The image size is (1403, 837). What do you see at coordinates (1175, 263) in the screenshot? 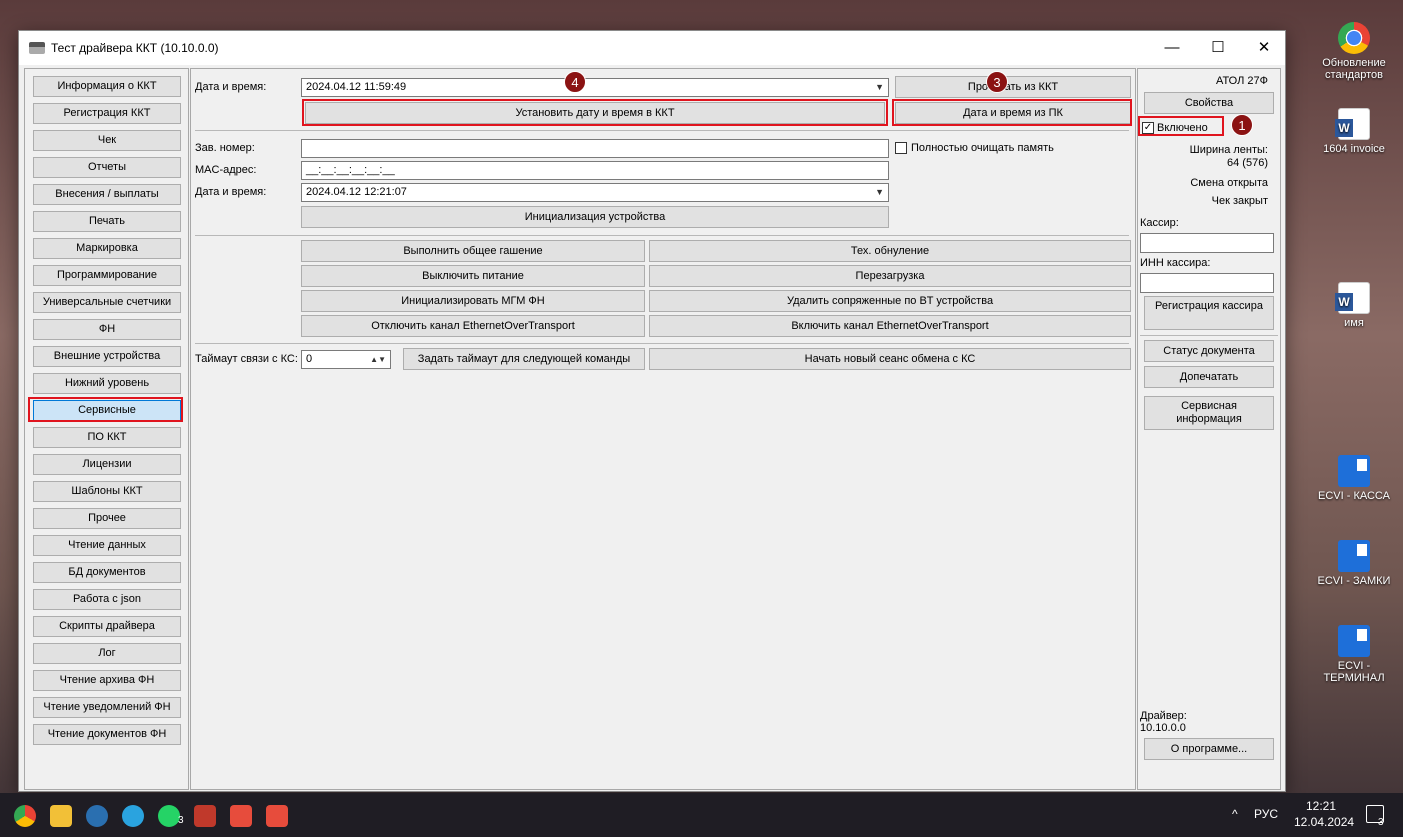
I see `cashier-inn-label: ИНН кассира:` at bounding box center [1175, 263].